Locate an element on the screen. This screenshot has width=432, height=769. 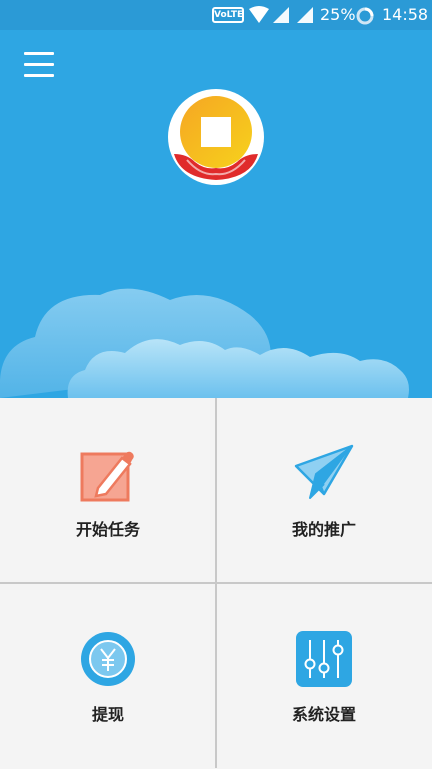
battery-percentage: 25% is located at coordinates (338, 14).